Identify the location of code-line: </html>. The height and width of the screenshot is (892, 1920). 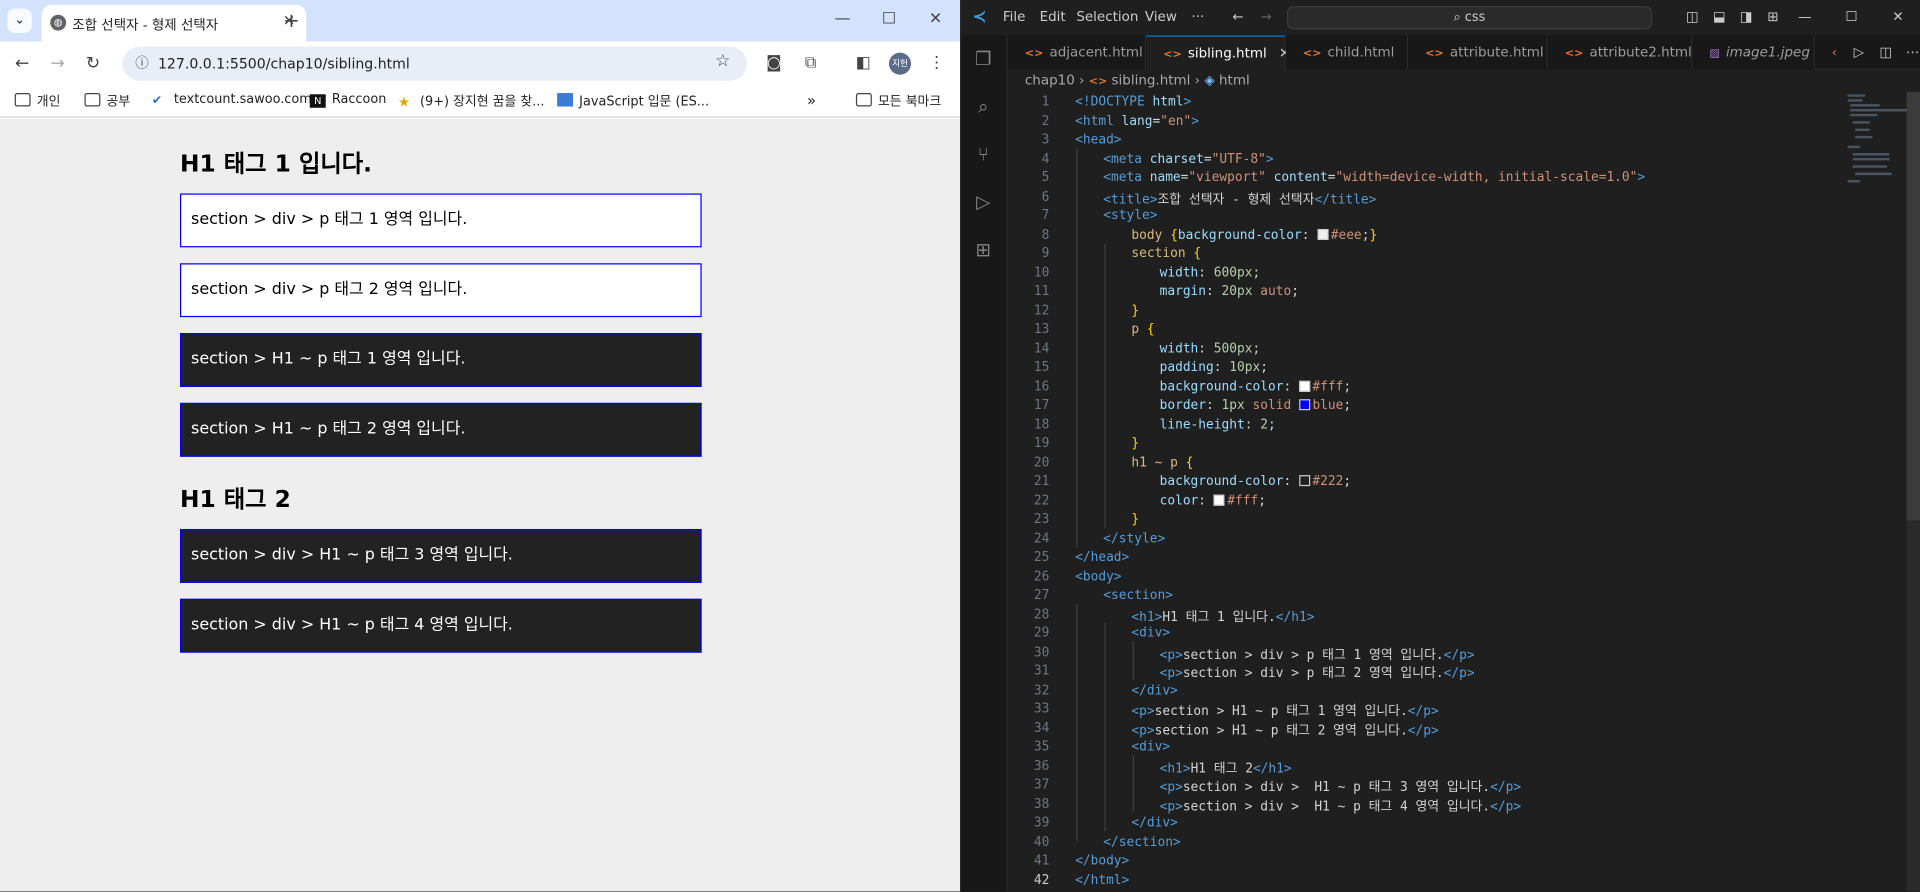
(1102, 880).